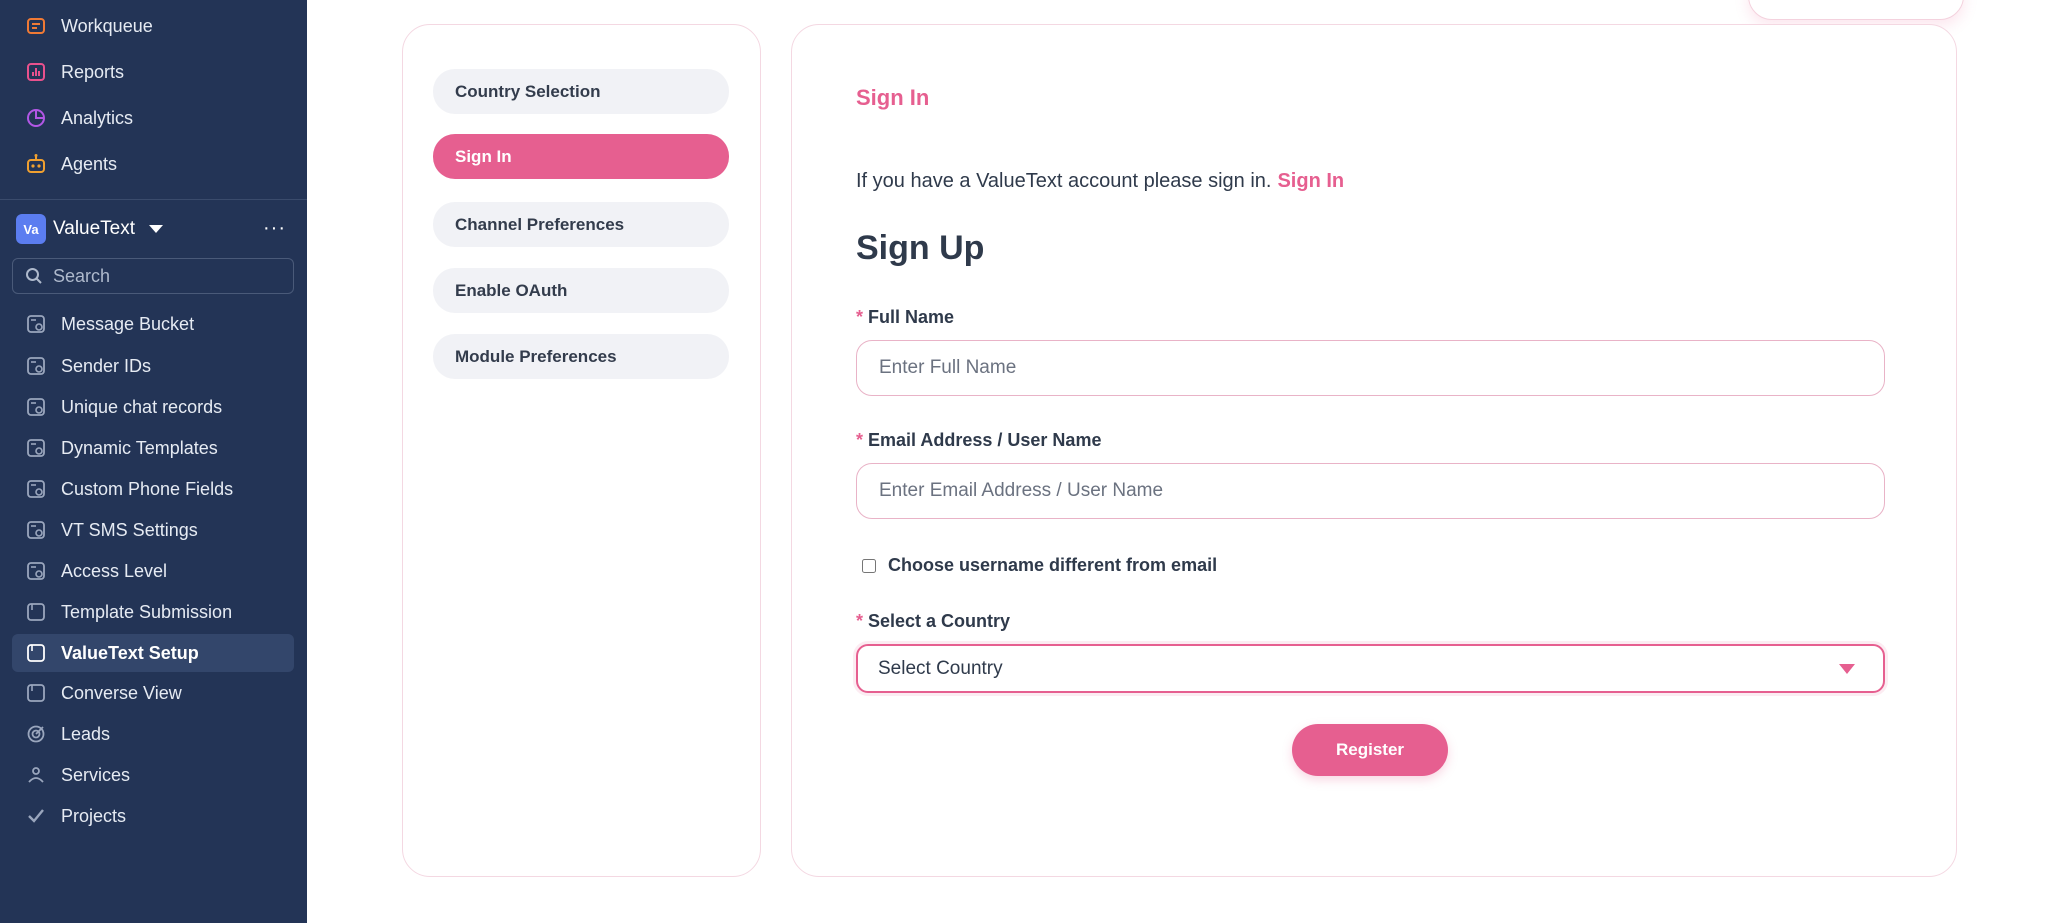 Image resolution: width=2048 pixels, height=923 pixels. What do you see at coordinates (121, 692) in the screenshot?
I see `sidebar-item-label: Converse View` at bounding box center [121, 692].